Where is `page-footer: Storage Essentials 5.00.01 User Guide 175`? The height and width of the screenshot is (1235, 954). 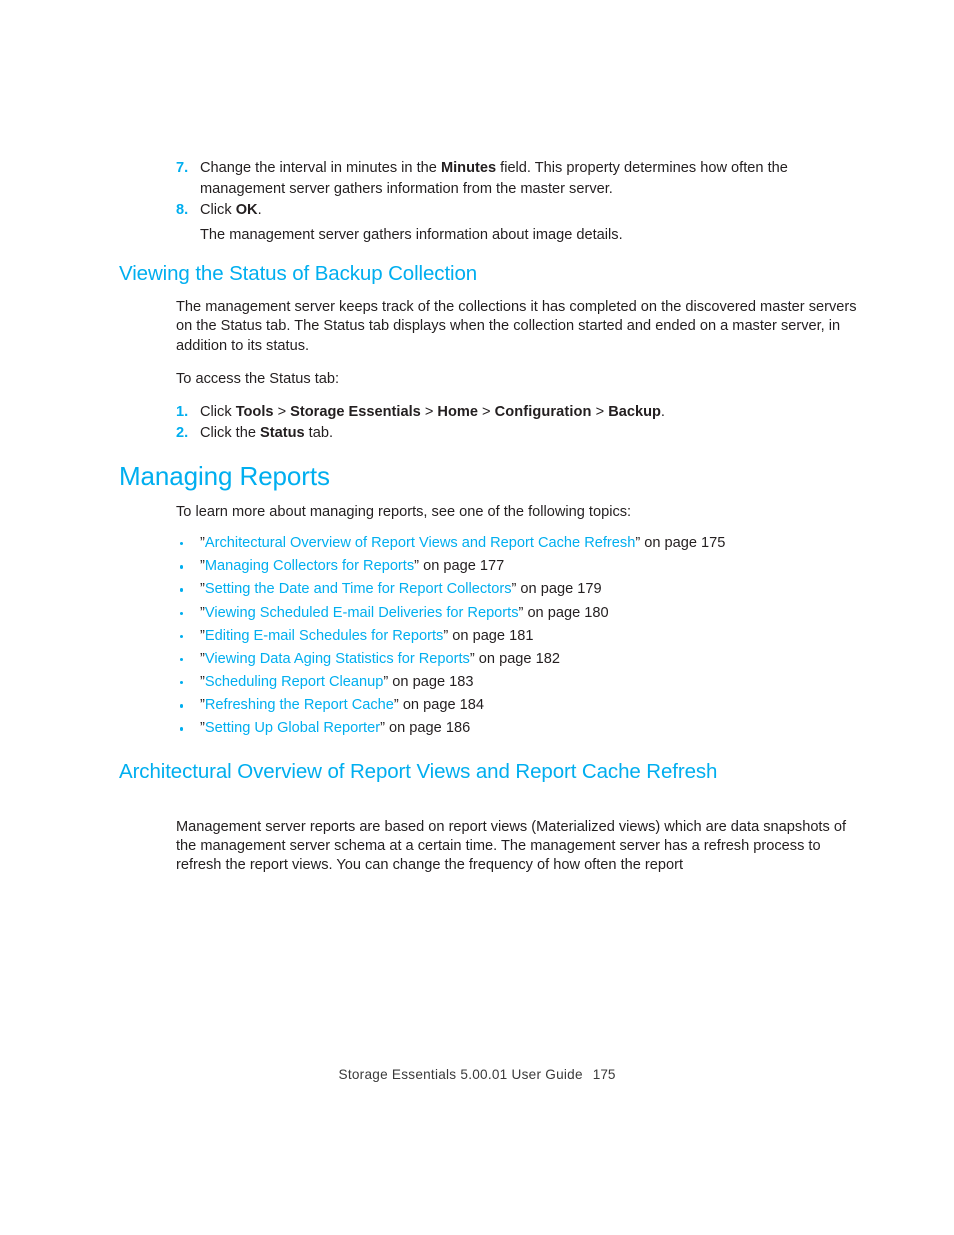 page-footer: Storage Essentials 5.00.01 User Guide 175 is located at coordinates (477, 1075).